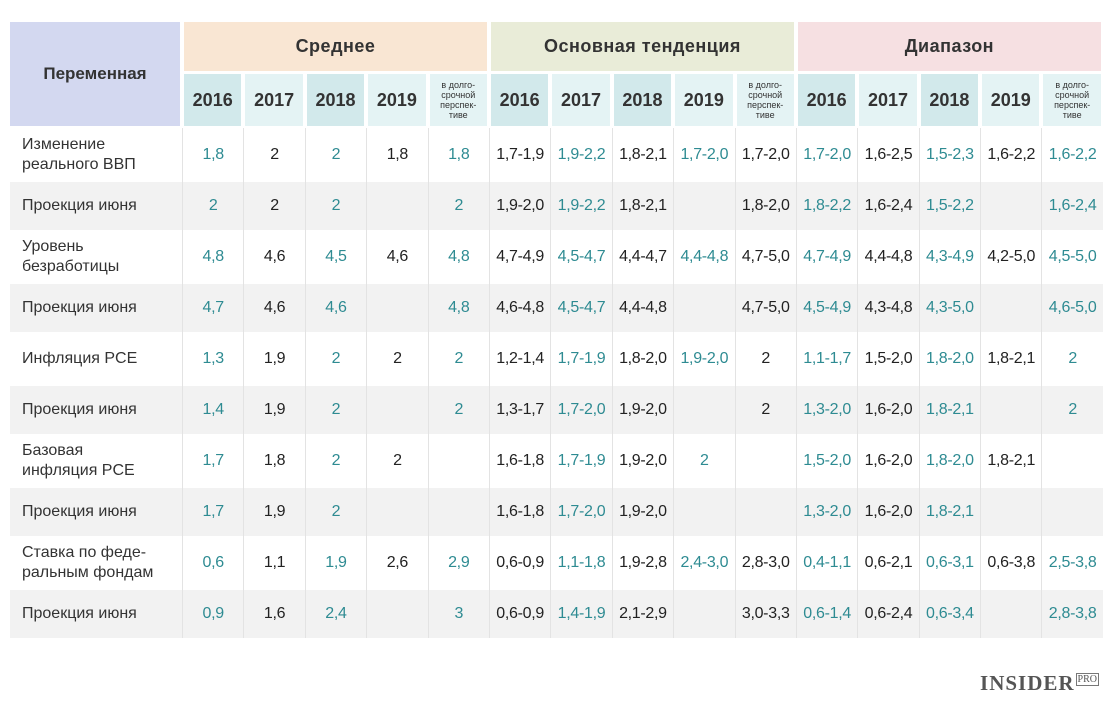 The width and height of the screenshot is (1111, 710). What do you see at coordinates (519, 308) in the screenshot?
I see `table-cell: 4,6-4,8` at bounding box center [519, 308].